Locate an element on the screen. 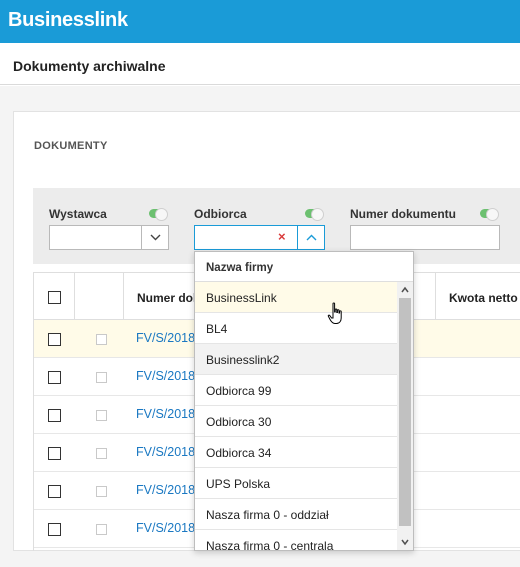 Image resolution: width=520 pixels, height=567 pixels. scrollbar-thumb is located at coordinates (405, 412).